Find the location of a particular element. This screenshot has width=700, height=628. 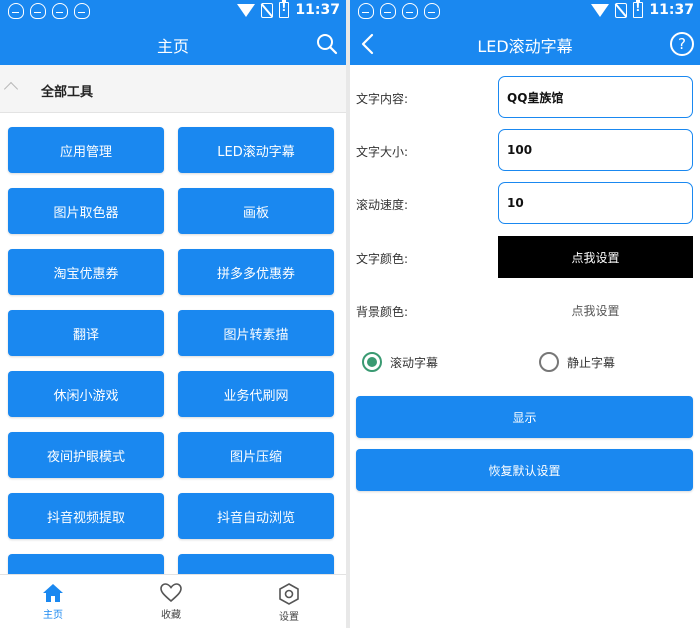

tool-night-mode-button: 夜间护眼模式 is located at coordinates (86, 455).